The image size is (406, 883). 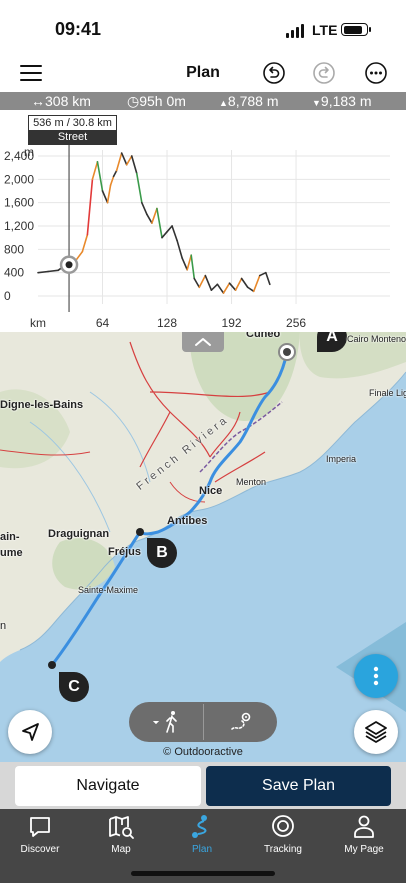 I want to click on descent-stat: ▼9,183 m, so click(x=342, y=102).